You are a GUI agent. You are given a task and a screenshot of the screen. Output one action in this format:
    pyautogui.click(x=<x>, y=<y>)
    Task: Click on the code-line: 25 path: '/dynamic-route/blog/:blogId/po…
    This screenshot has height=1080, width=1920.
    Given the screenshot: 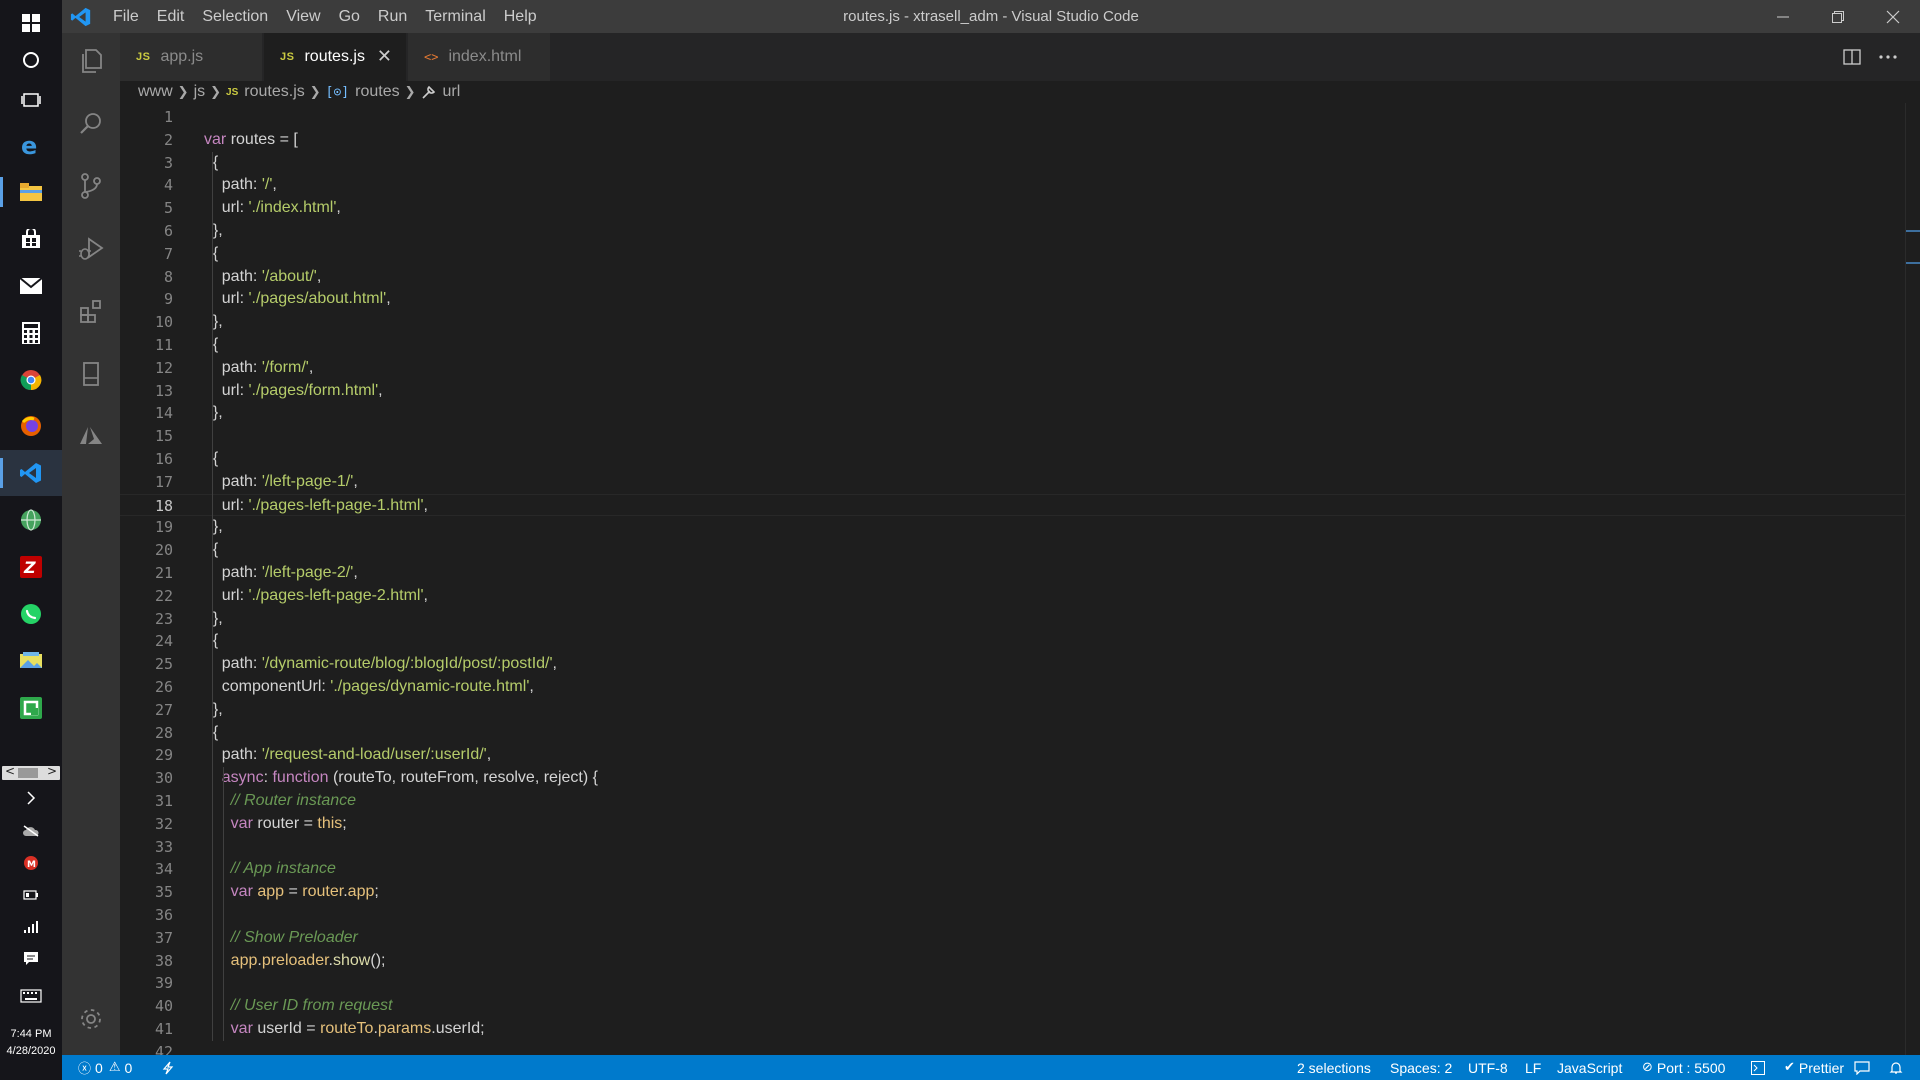 What is the action you would take?
    pyautogui.click(x=1020, y=664)
    